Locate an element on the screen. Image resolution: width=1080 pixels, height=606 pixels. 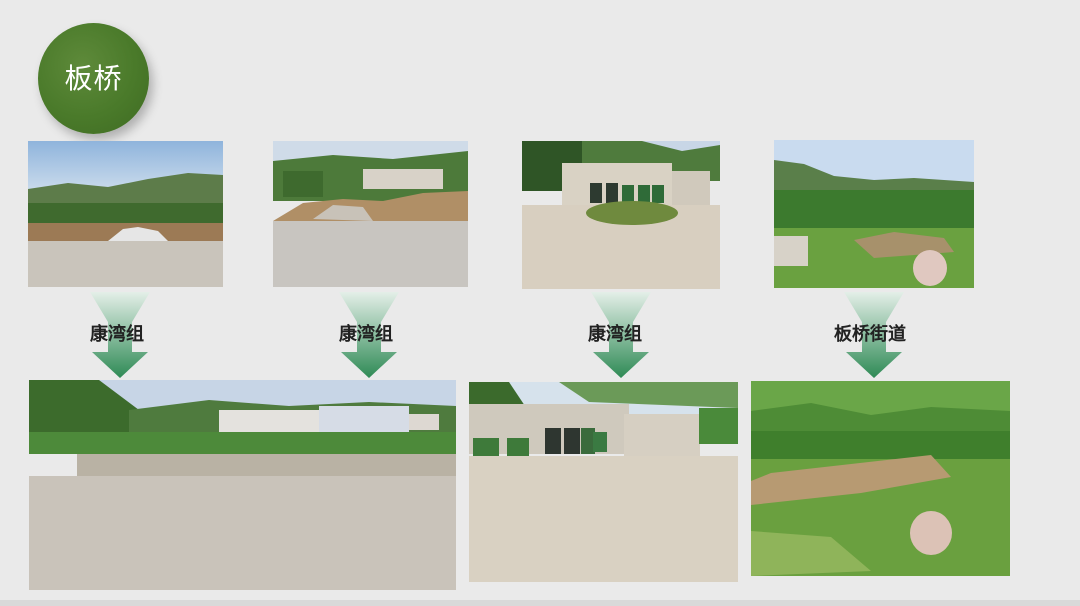
title-badge: 板桥 is located at coordinates (93, 78).